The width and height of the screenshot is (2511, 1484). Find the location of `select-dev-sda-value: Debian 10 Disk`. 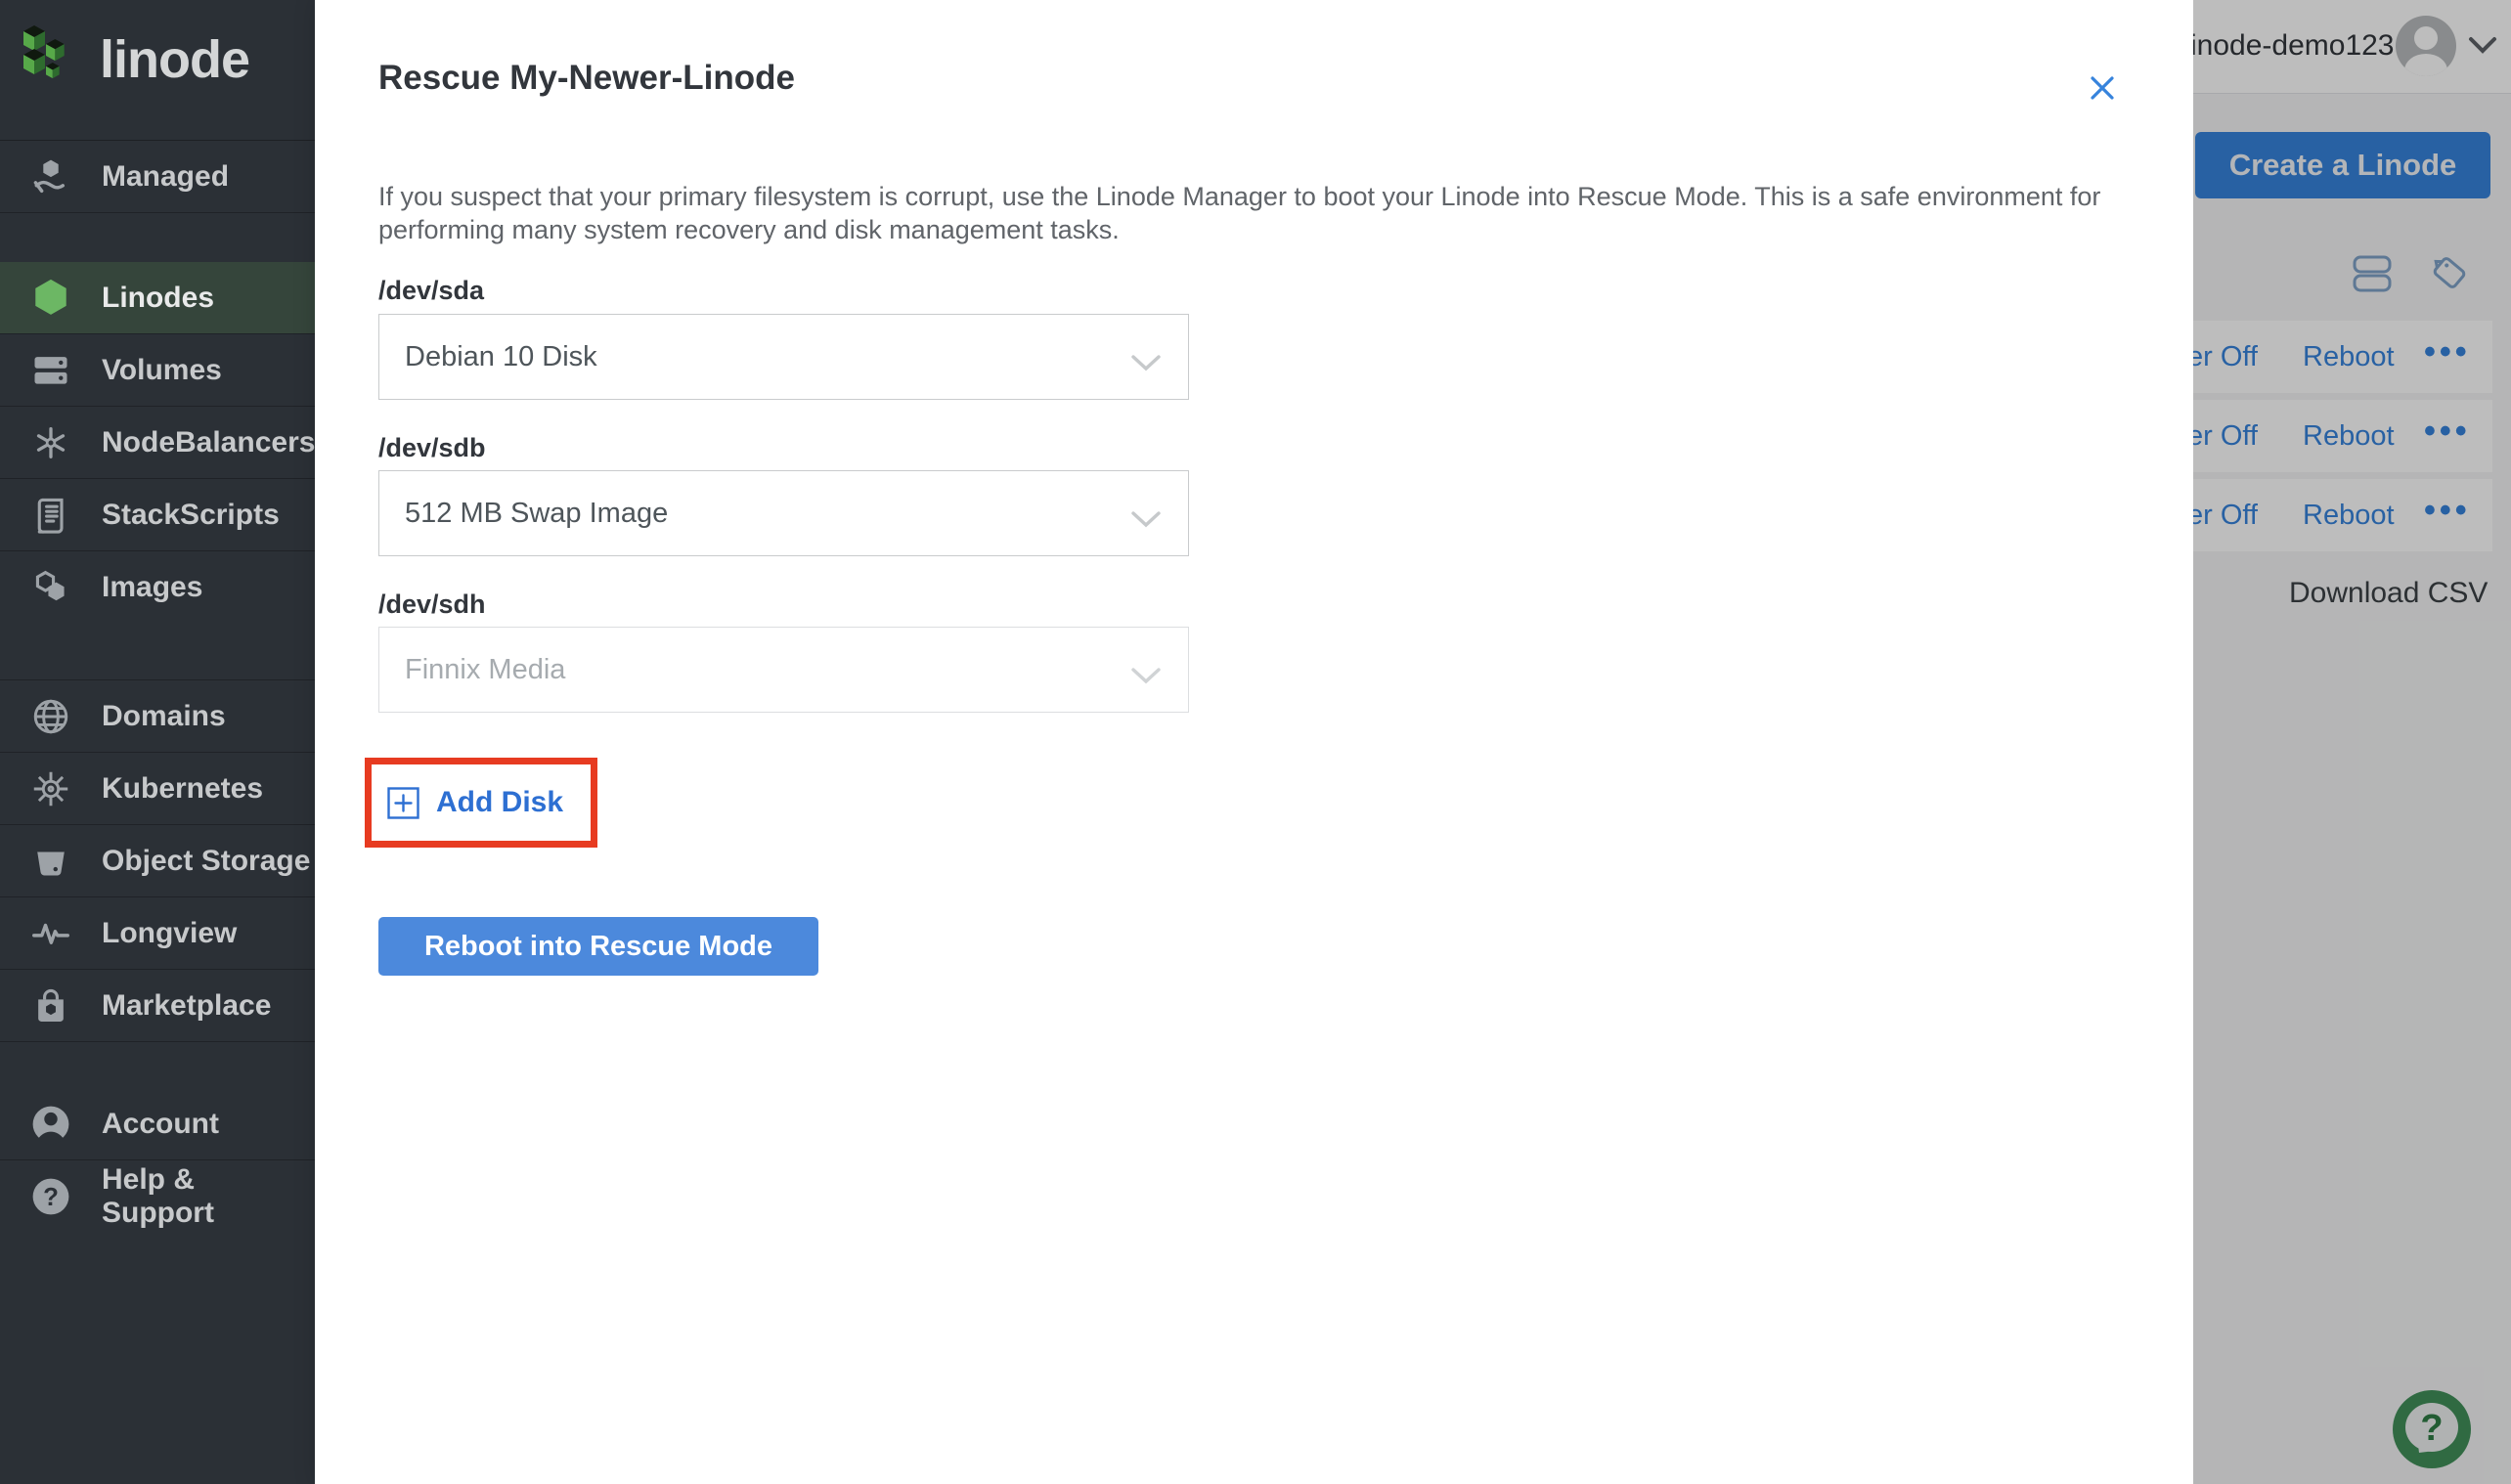

select-dev-sda-value: Debian 10 Disk is located at coordinates (501, 356).